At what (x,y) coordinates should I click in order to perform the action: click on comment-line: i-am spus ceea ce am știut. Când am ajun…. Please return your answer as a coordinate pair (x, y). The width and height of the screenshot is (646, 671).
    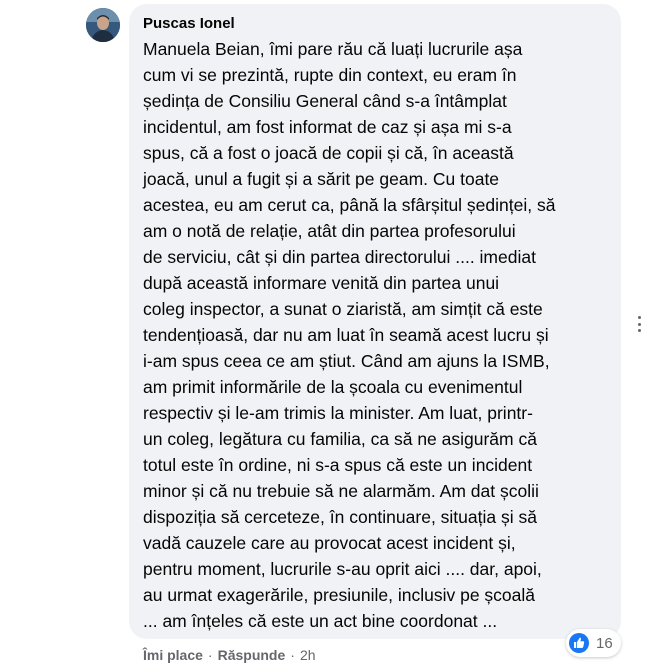
    Looking at the image, I should click on (346, 361).